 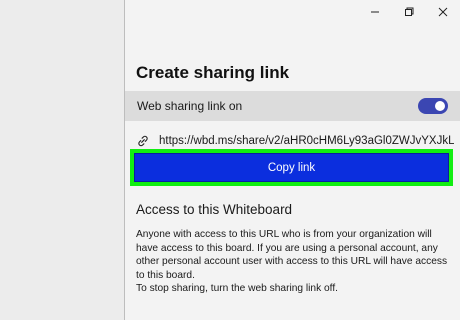 I want to click on close-button, so click(x=443, y=12).